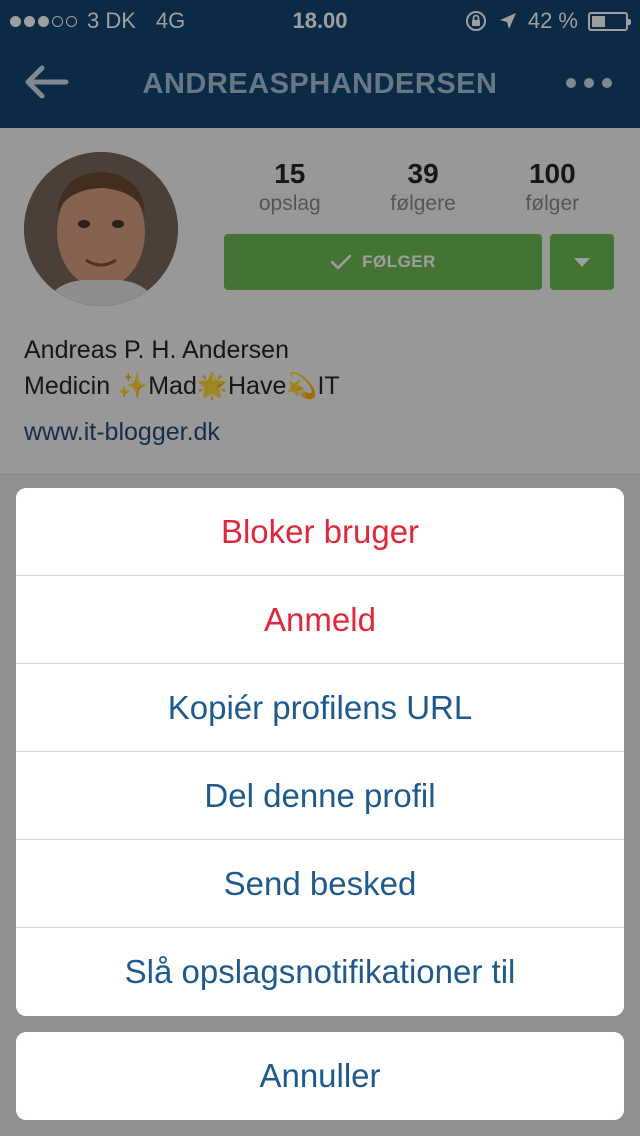 The image size is (640, 1136). What do you see at coordinates (320, 708) in the screenshot?
I see `copy-profile-url-button: Kopiér profilens URL` at bounding box center [320, 708].